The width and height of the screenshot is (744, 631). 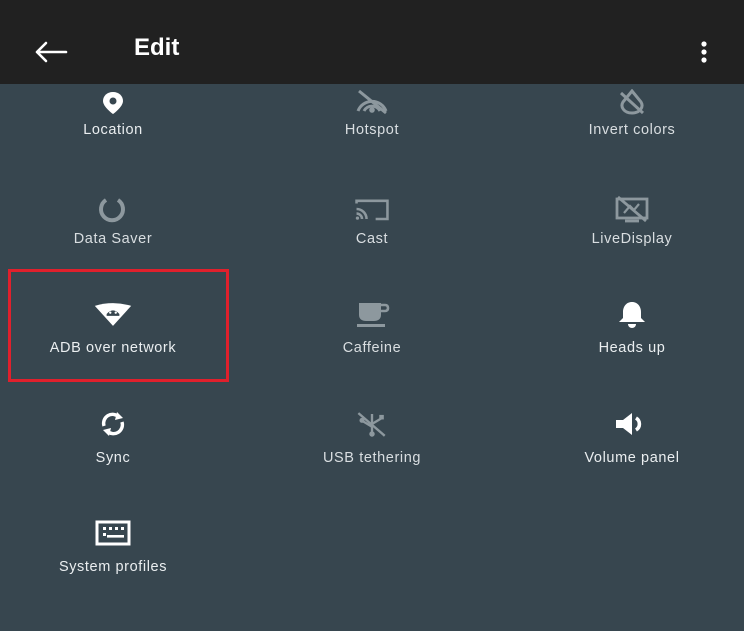 What do you see at coordinates (113, 209) in the screenshot?
I see `data-saver-icon` at bounding box center [113, 209].